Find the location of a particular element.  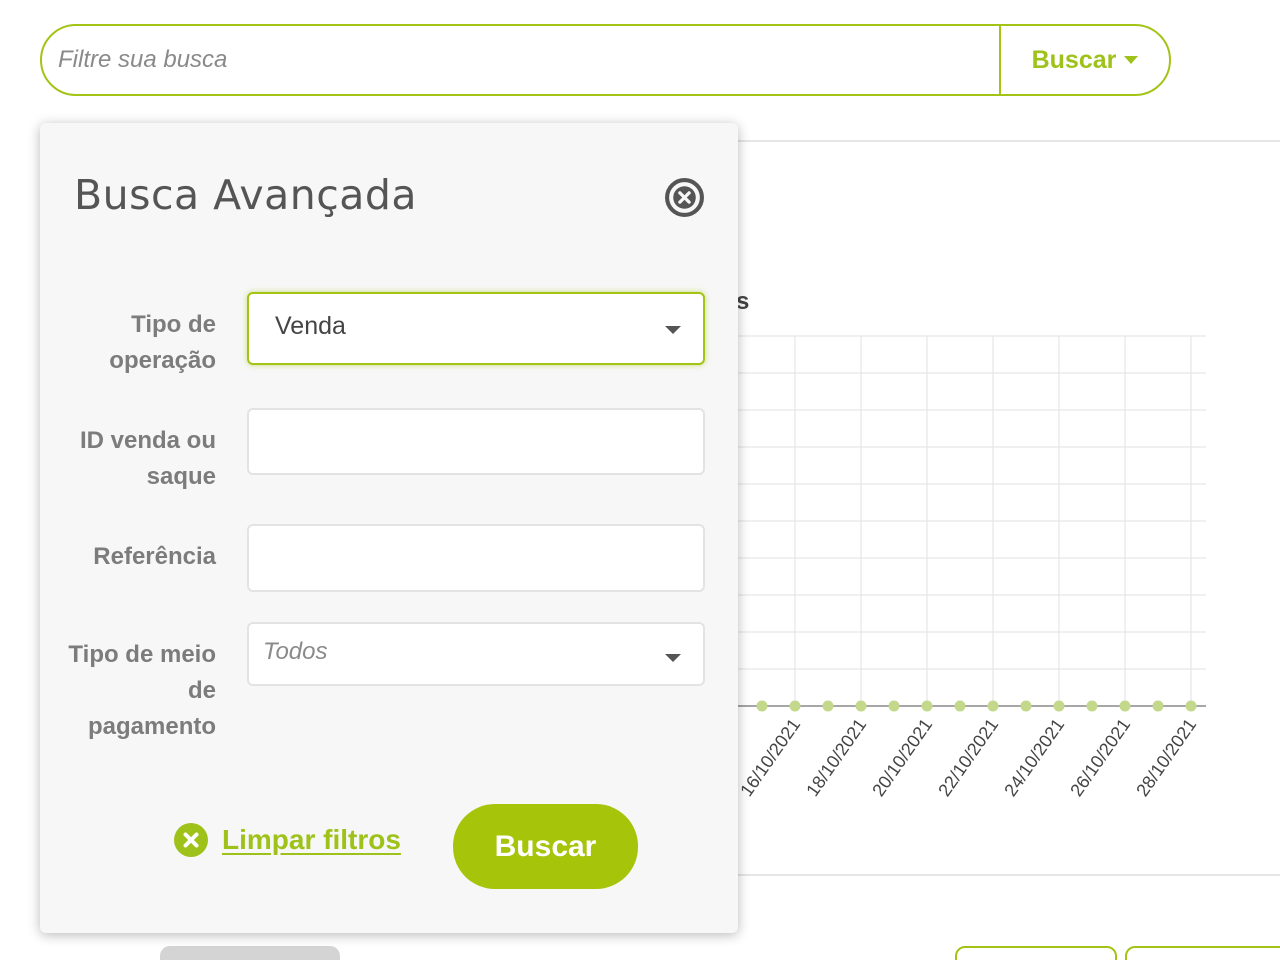

clear-filters-link: Limpar filtros is located at coordinates (287, 840).